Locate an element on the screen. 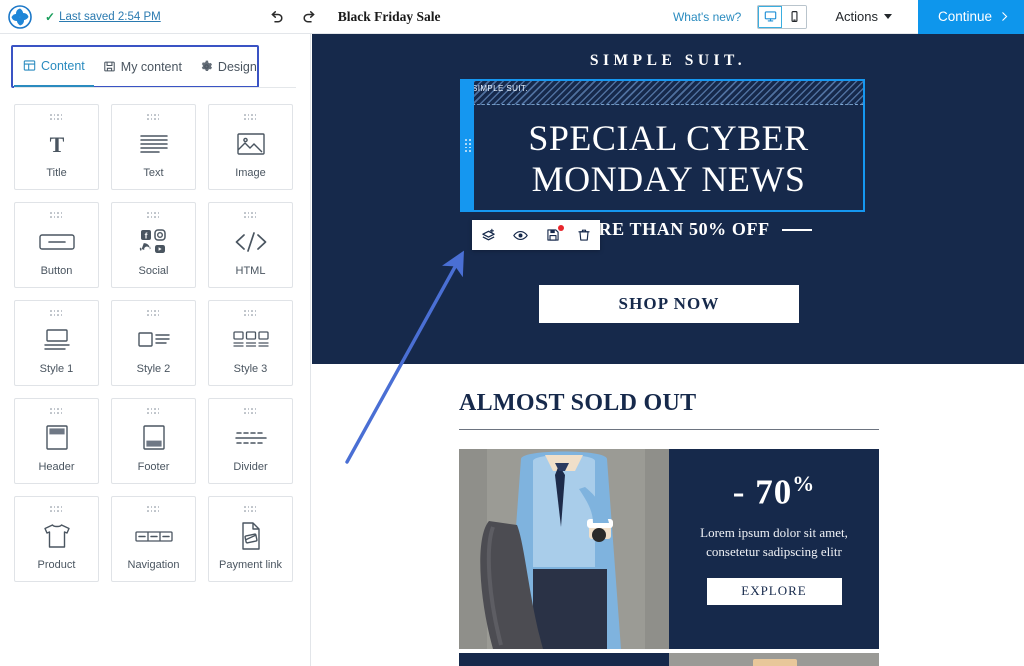  tab-design-label: Design is located at coordinates (237, 66).